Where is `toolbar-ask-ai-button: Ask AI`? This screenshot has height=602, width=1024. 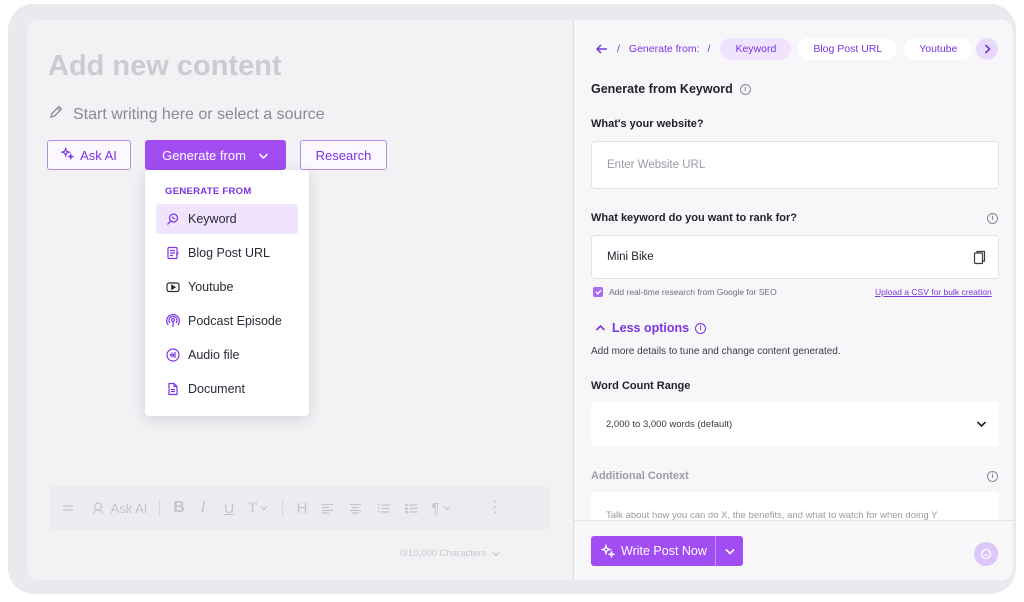
toolbar-ask-ai-button: Ask AI is located at coordinates (119, 508).